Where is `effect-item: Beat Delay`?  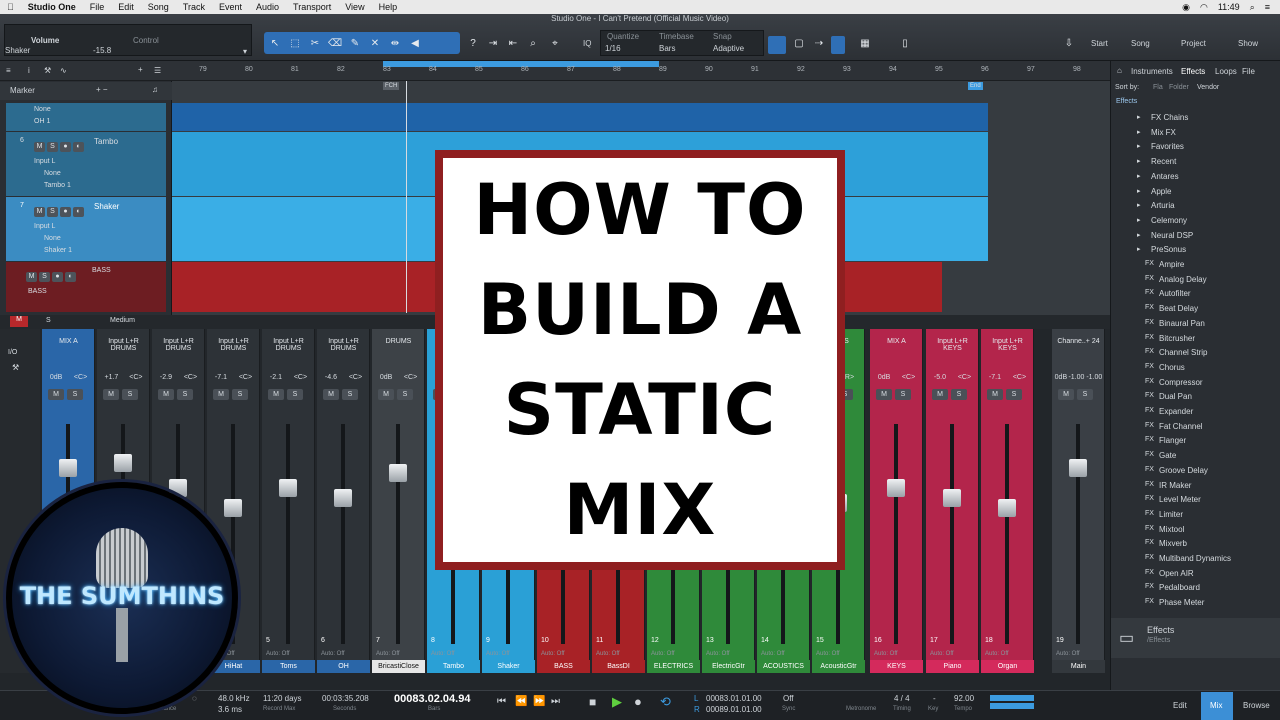 effect-item: Beat Delay is located at coordinates (1178, 308).